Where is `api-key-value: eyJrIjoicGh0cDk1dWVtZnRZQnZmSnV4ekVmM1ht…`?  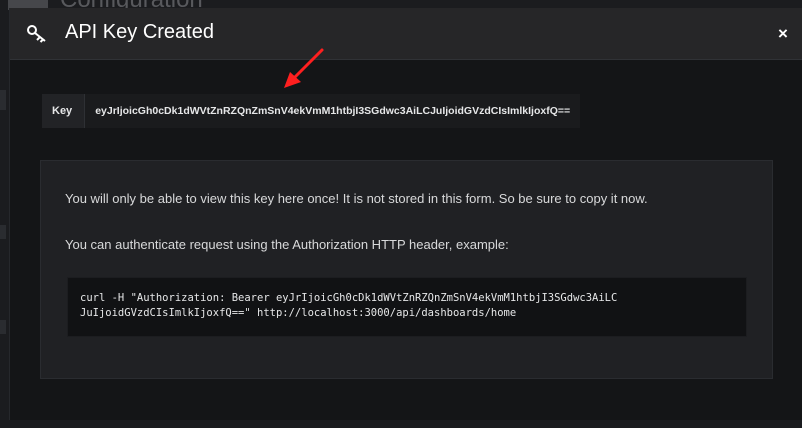
api-key-value: eyJrIjoicGh0cDk1dWVtZnRZQnZmSnV4ekVmM1ht… is located at coordinates (333, 111).